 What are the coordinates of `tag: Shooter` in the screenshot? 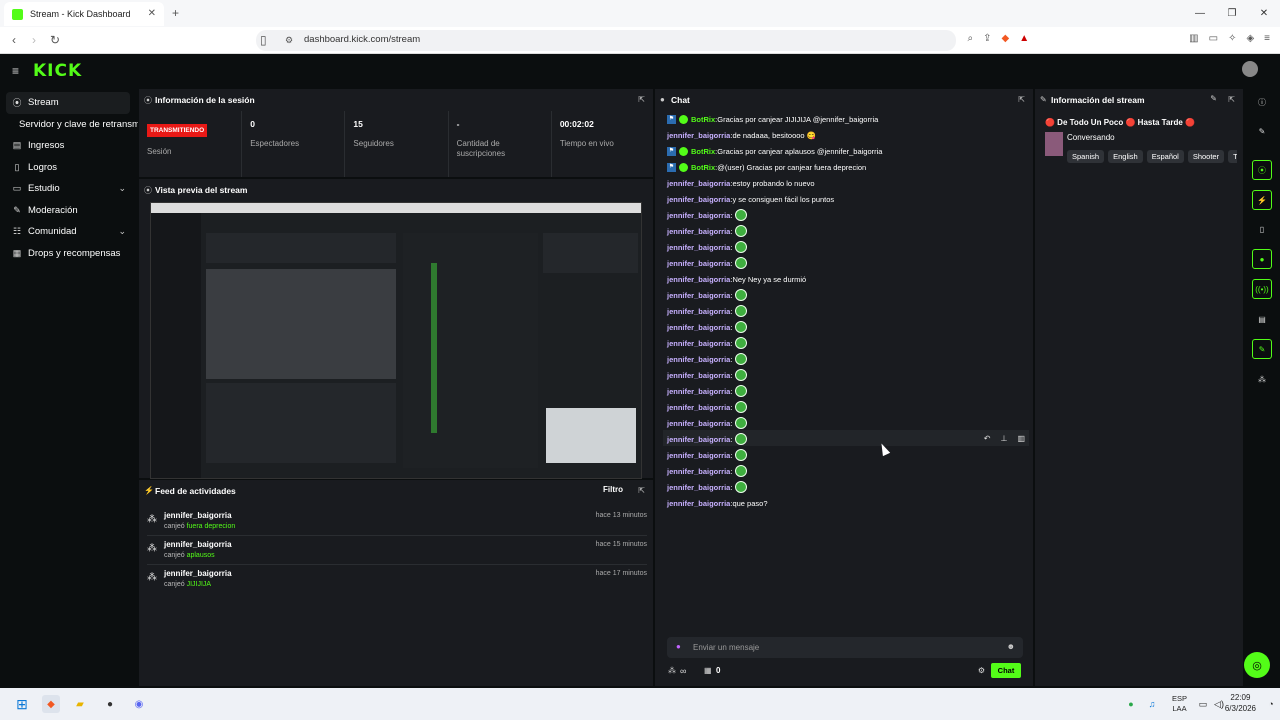 It's located at (1206, 156).